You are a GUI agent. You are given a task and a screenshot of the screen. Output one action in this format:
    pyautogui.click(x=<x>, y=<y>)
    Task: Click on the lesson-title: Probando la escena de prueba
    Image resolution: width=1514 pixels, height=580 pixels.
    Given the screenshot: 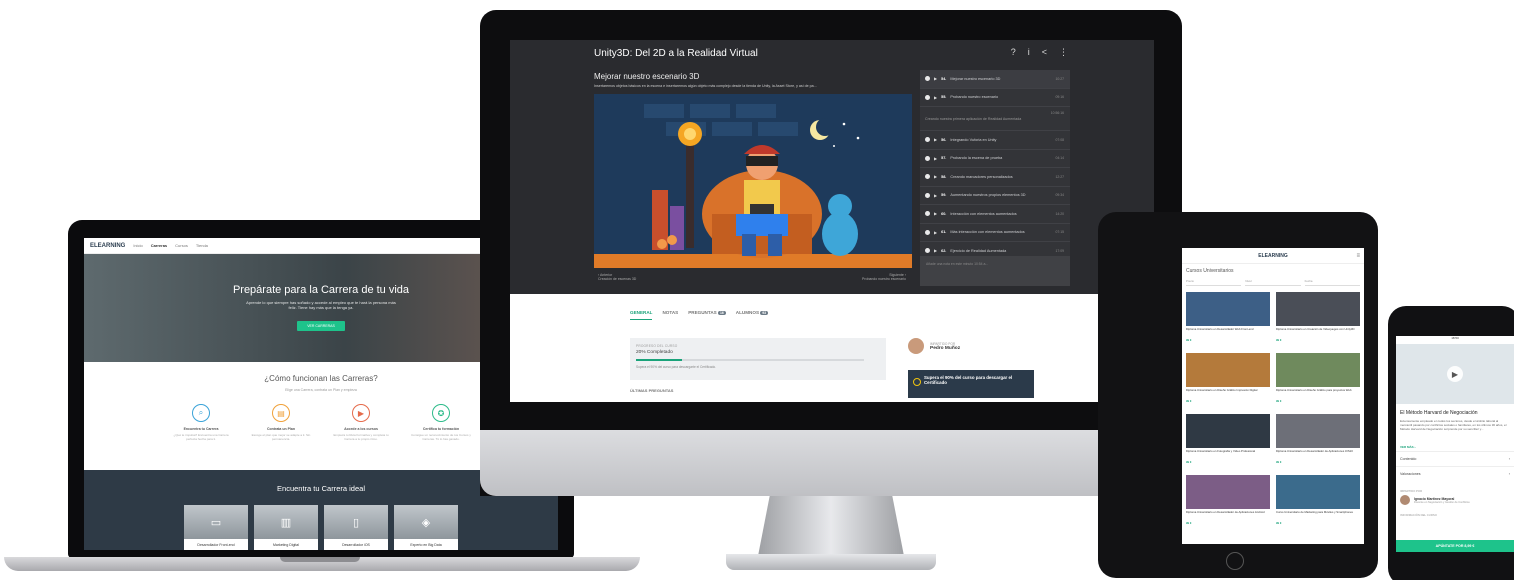 What is the action you would take?
    pyautogui.click(x=976, y=158)
    